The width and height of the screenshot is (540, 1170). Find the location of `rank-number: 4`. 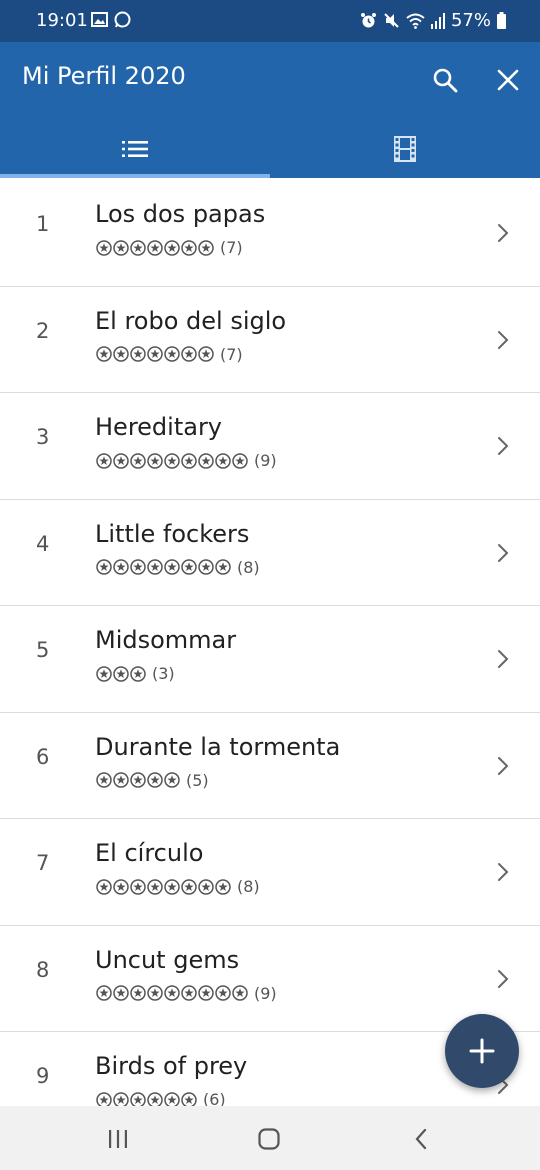

rank-number: 4 is located at coordinates (43, 543).